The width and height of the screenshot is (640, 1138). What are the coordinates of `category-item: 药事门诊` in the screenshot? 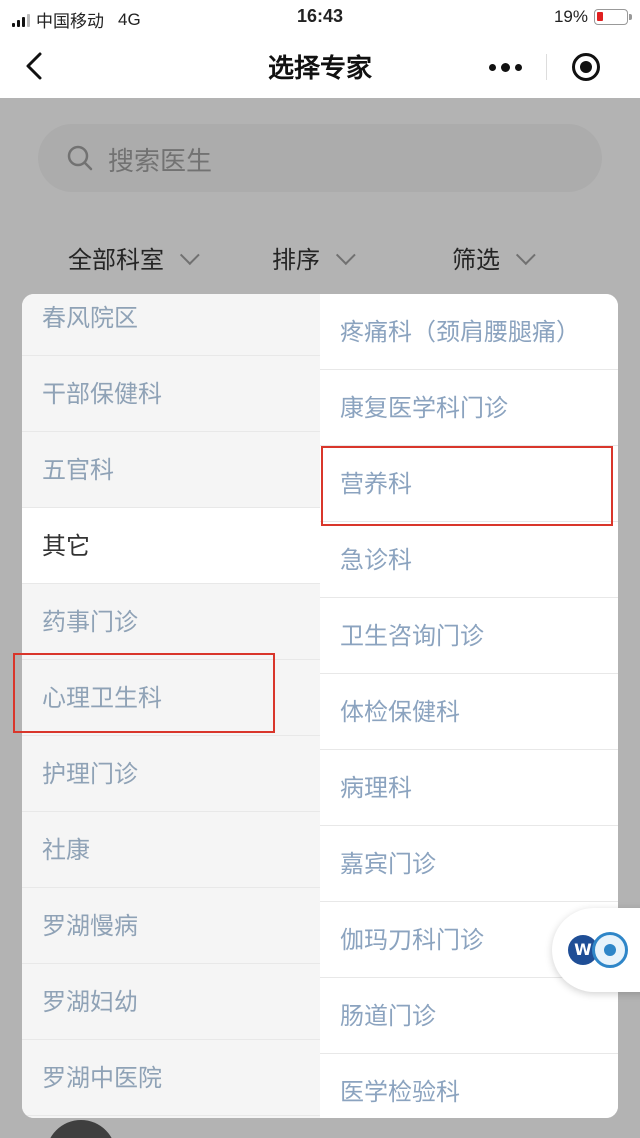 It's located at (171, 622).